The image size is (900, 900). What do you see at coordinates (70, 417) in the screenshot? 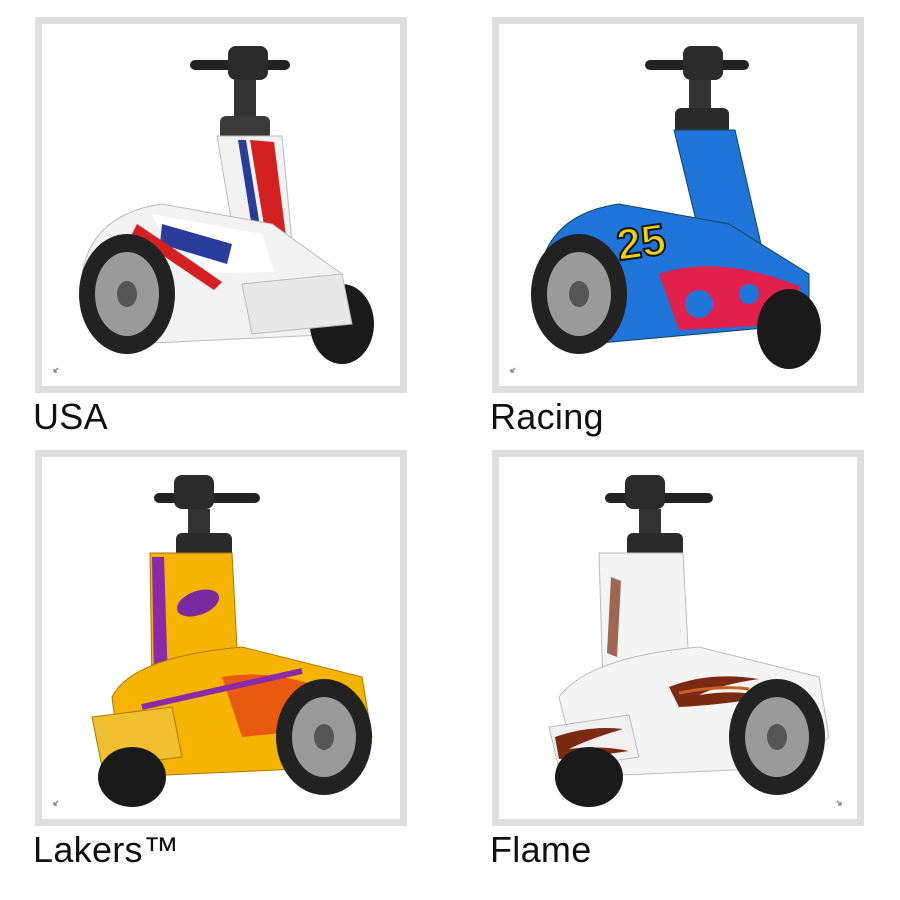
I see `gallery-item-label: USA` at bounding box center [70, 417].